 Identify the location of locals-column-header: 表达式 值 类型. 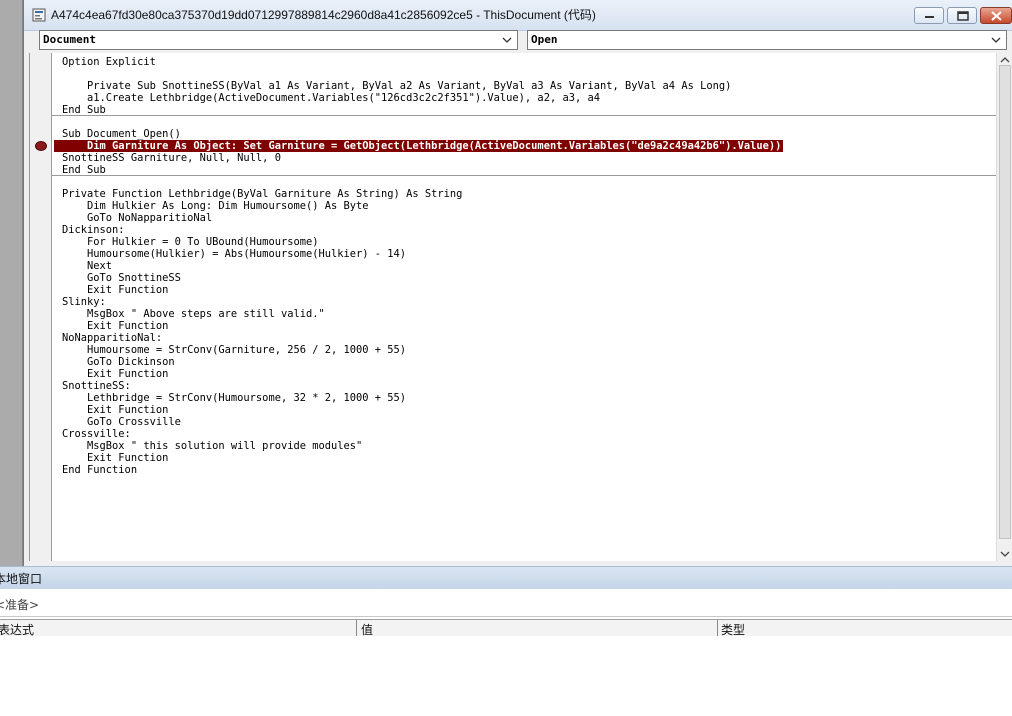
(506, 628).